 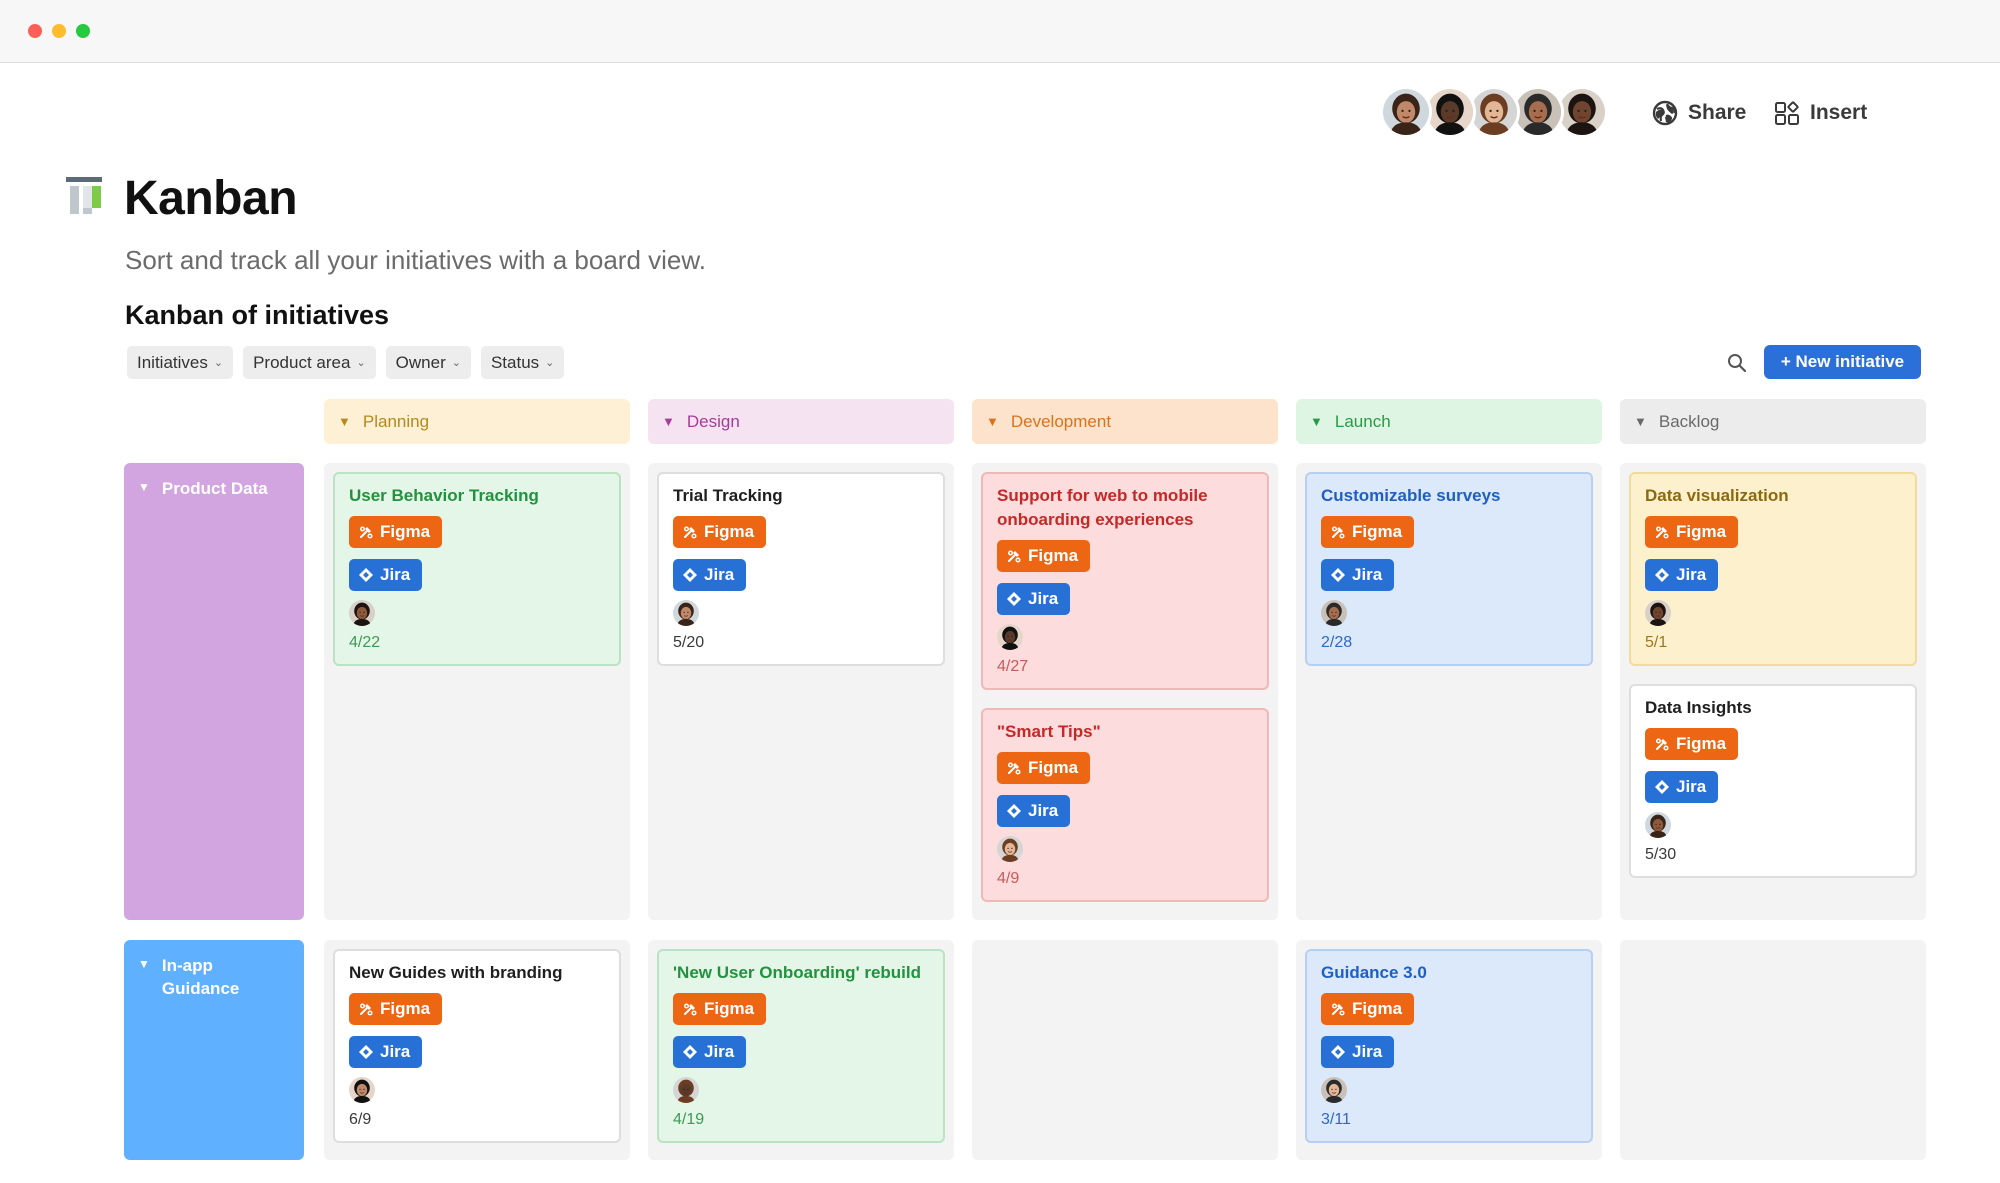 I want to click on due-date: 4/27, so click(x=1013, y=666).